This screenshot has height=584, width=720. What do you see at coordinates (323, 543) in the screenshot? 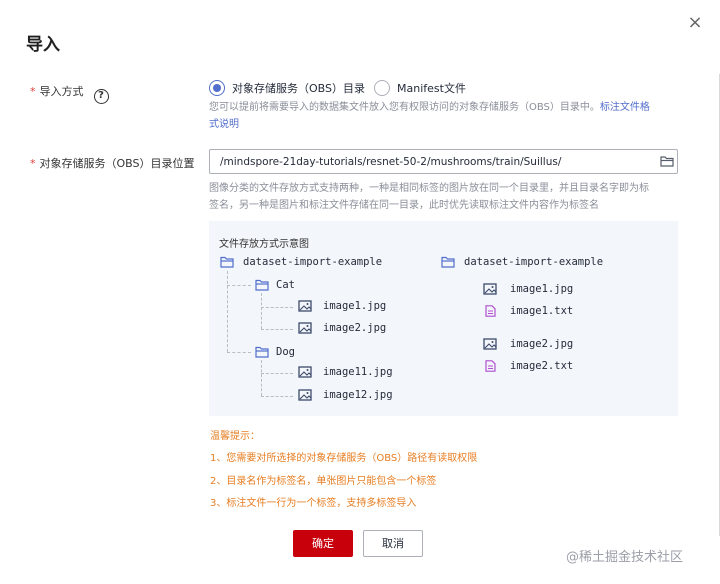
I see `confirm-button: 确定` at bounding box center [323, 543].